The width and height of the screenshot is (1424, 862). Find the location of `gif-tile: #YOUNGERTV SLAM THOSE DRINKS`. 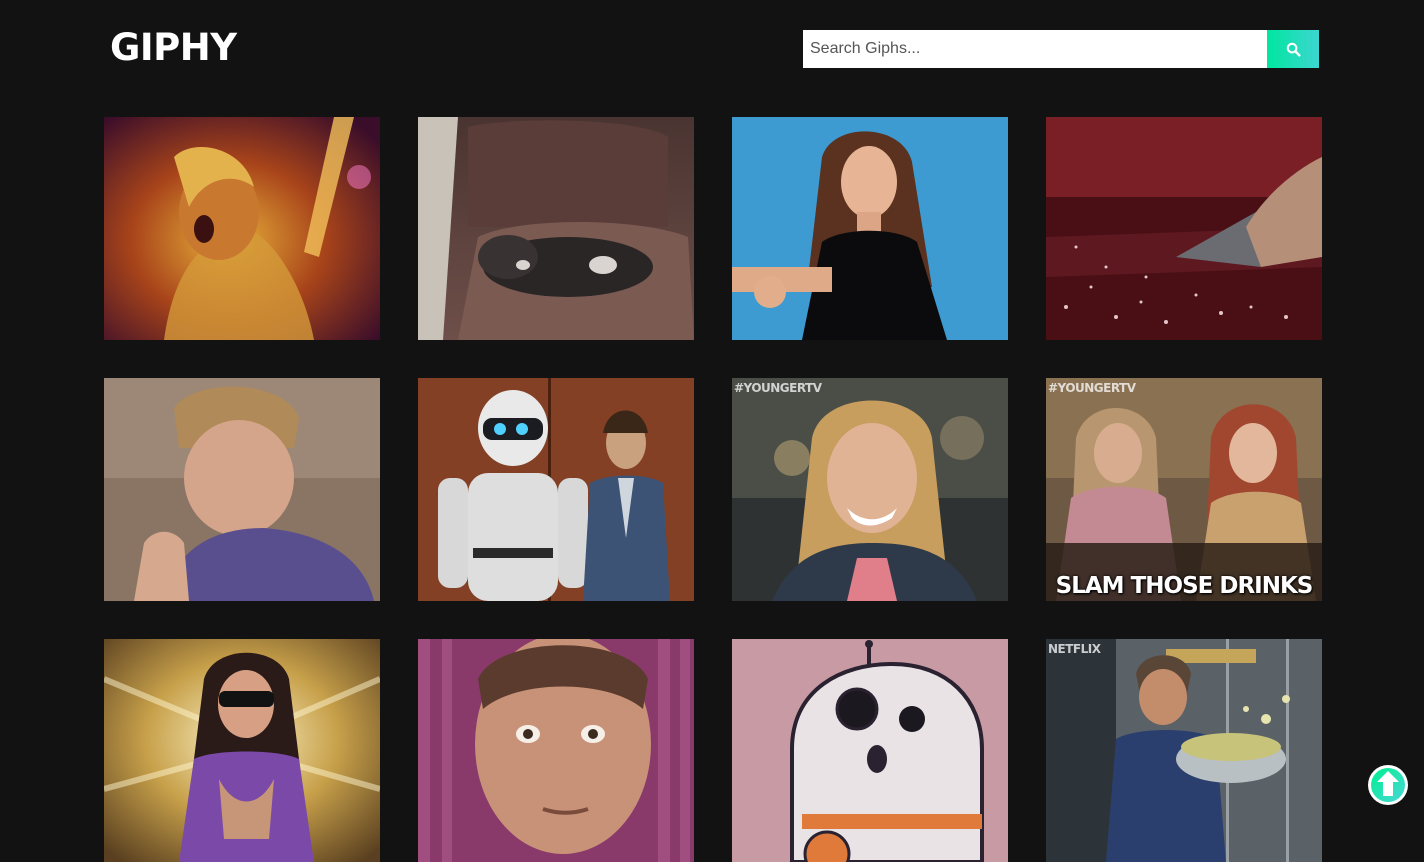

gif-tile: #YOUNGERTV SLAM THOSE DRINKS is located at coordinates (1184, 489).